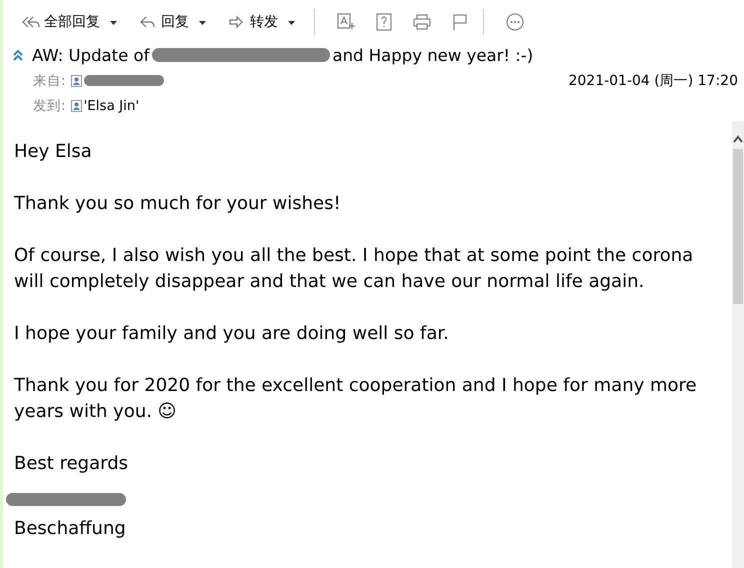 The height and width of the screenshot is (568, 744). What do you see at coordinates (653, 81) in the screenshot?
I see `date-text: 2021-01-04 (周一) 17:20` at bounding box center [653, 81].